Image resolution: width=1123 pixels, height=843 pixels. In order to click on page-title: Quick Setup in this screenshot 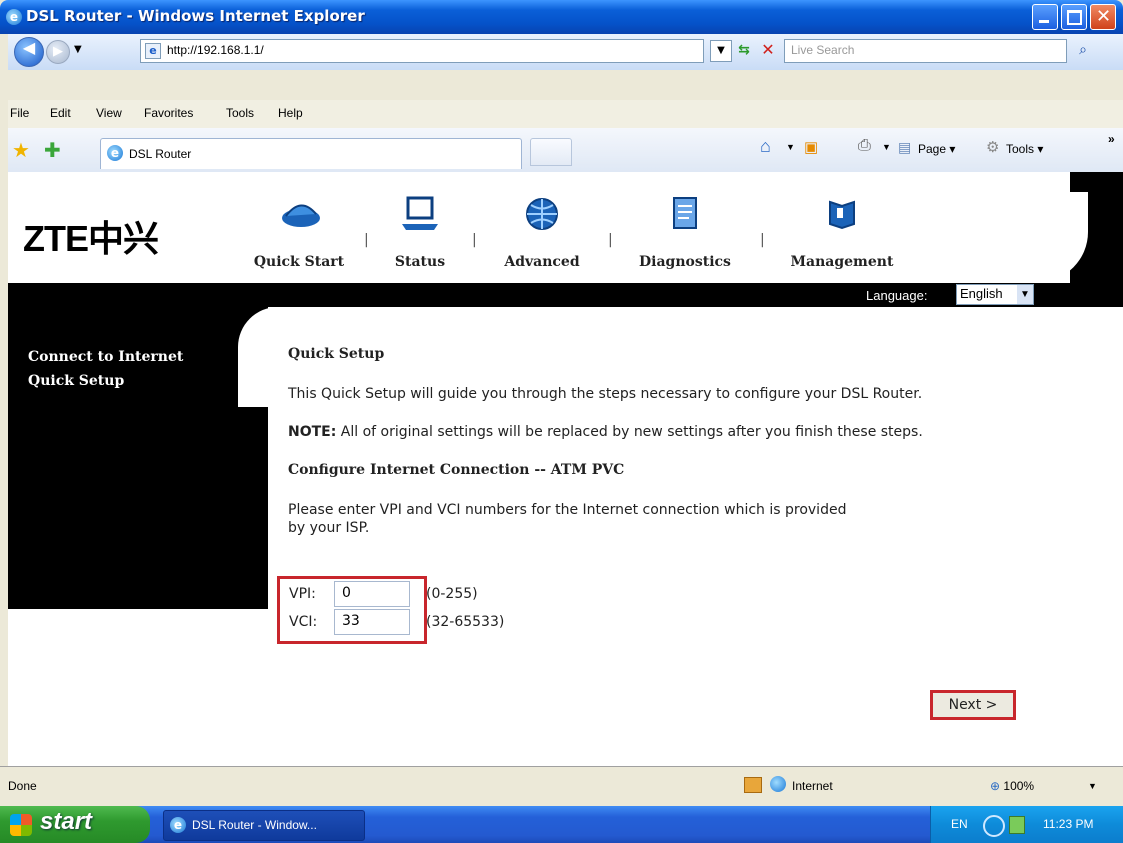, I will do `click(336, 354)`.